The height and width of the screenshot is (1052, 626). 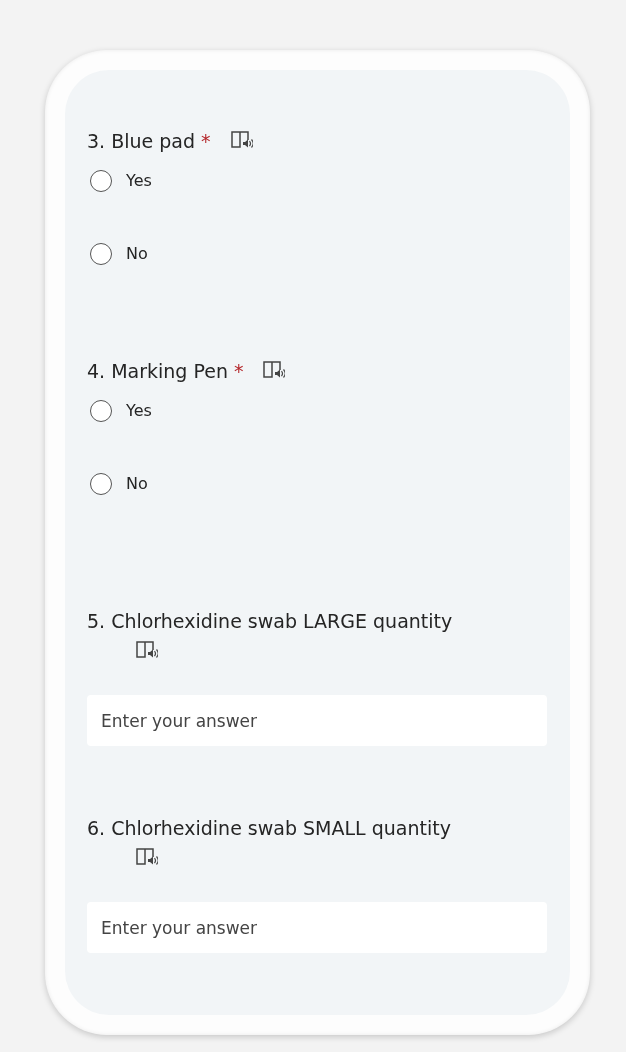 I want to click on question-number: 4., so click(x=96, y=371).